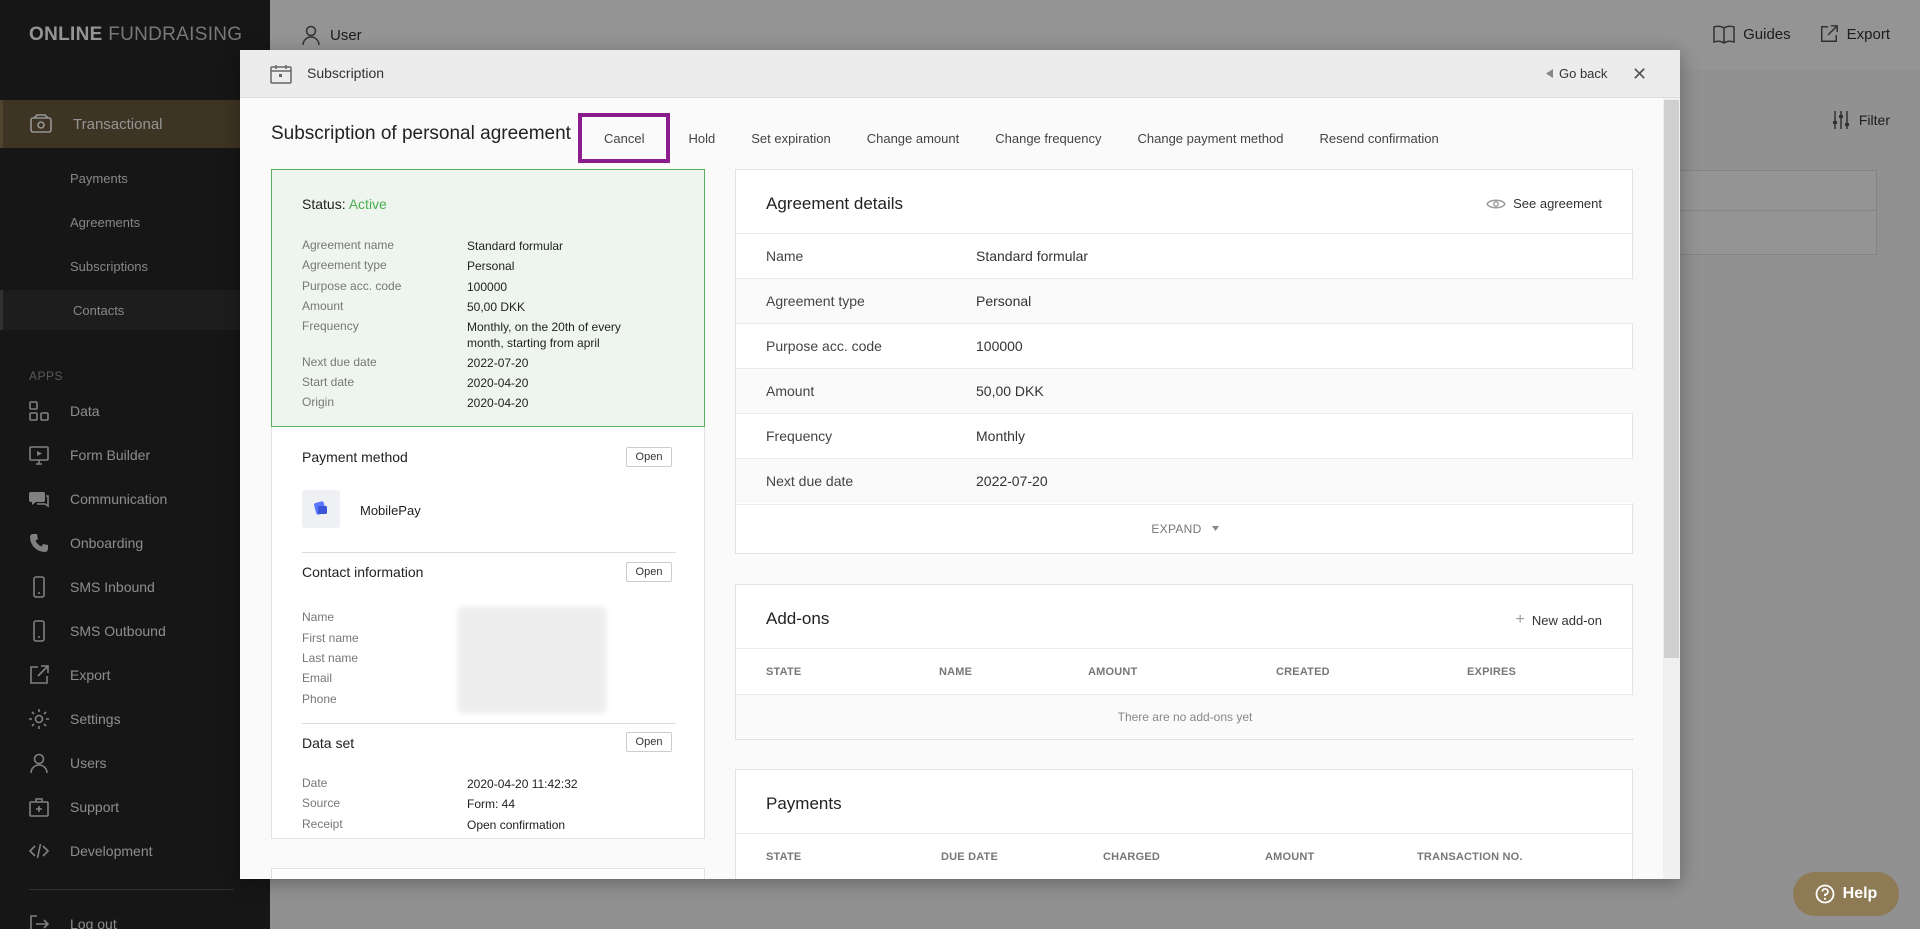  I want to click on calendar-icon, so click(281, 74).